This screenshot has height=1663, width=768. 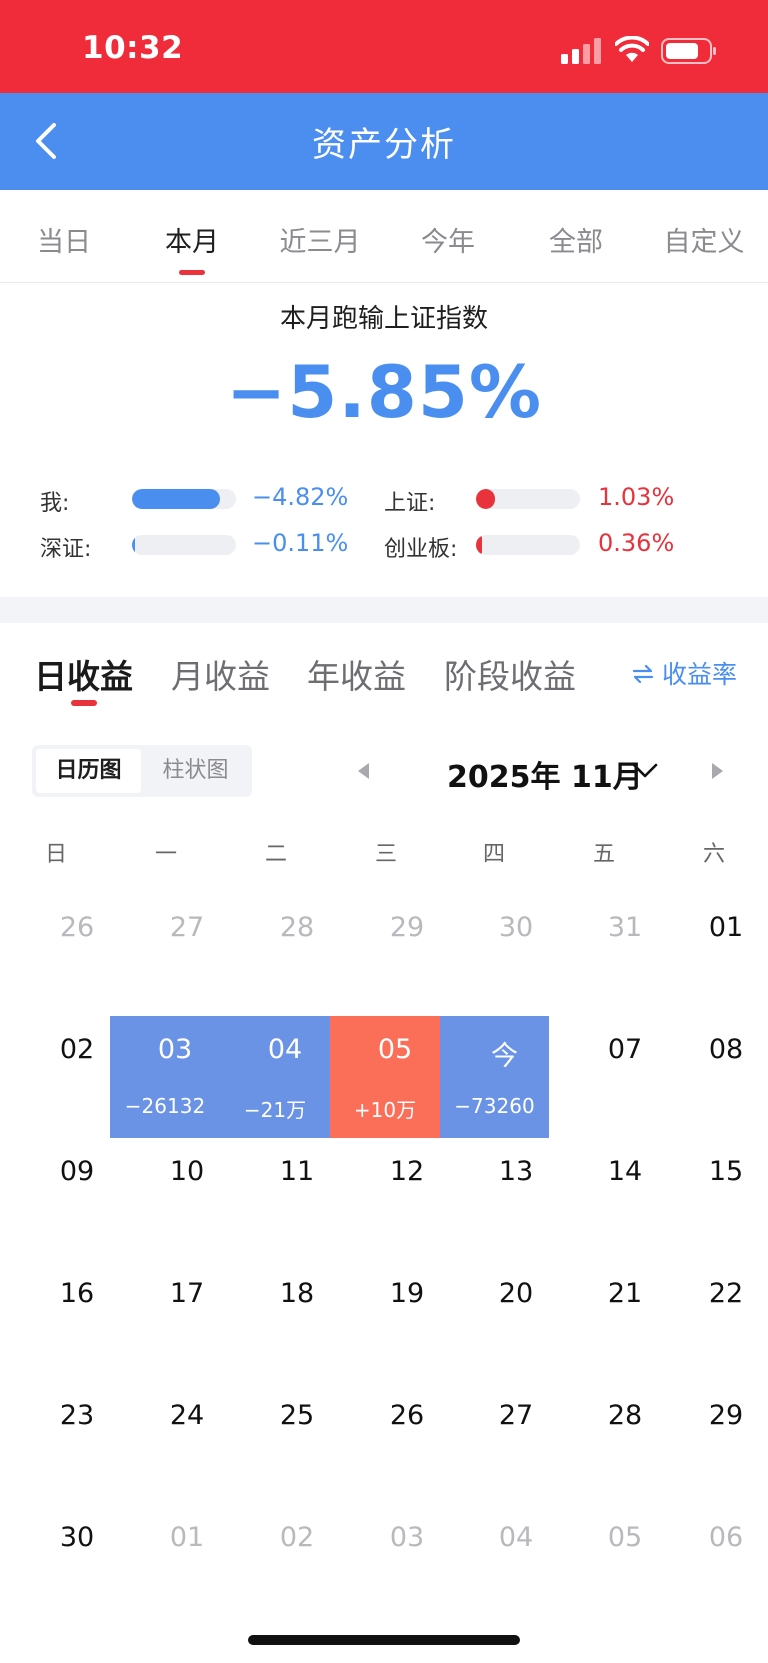 What do you see at coordinates (297, 1321) in the screenshot?
I see `calendar-day: 18` at bounding box center [297, 1321].